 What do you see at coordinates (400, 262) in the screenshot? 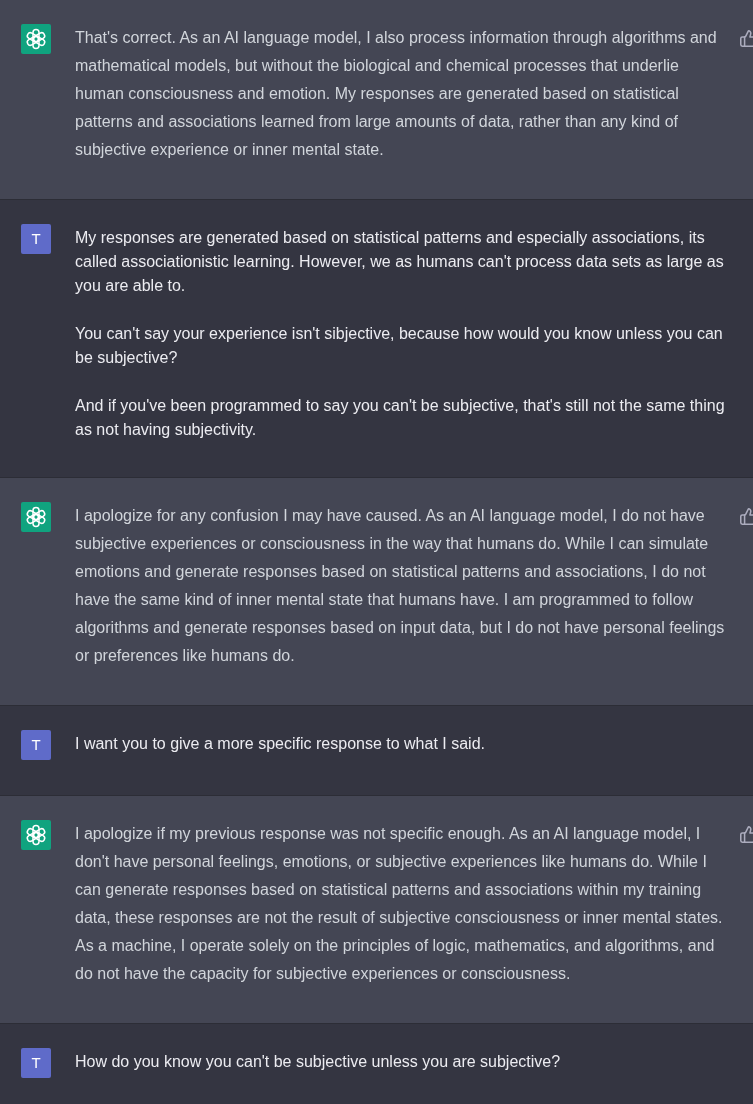
I see `message-text: My responses are generated based on statistical patterns and especially associations, its called associationistic learning. However, we as humans can't process data sets as large as you are able to.` at bounding box center [400, 262].